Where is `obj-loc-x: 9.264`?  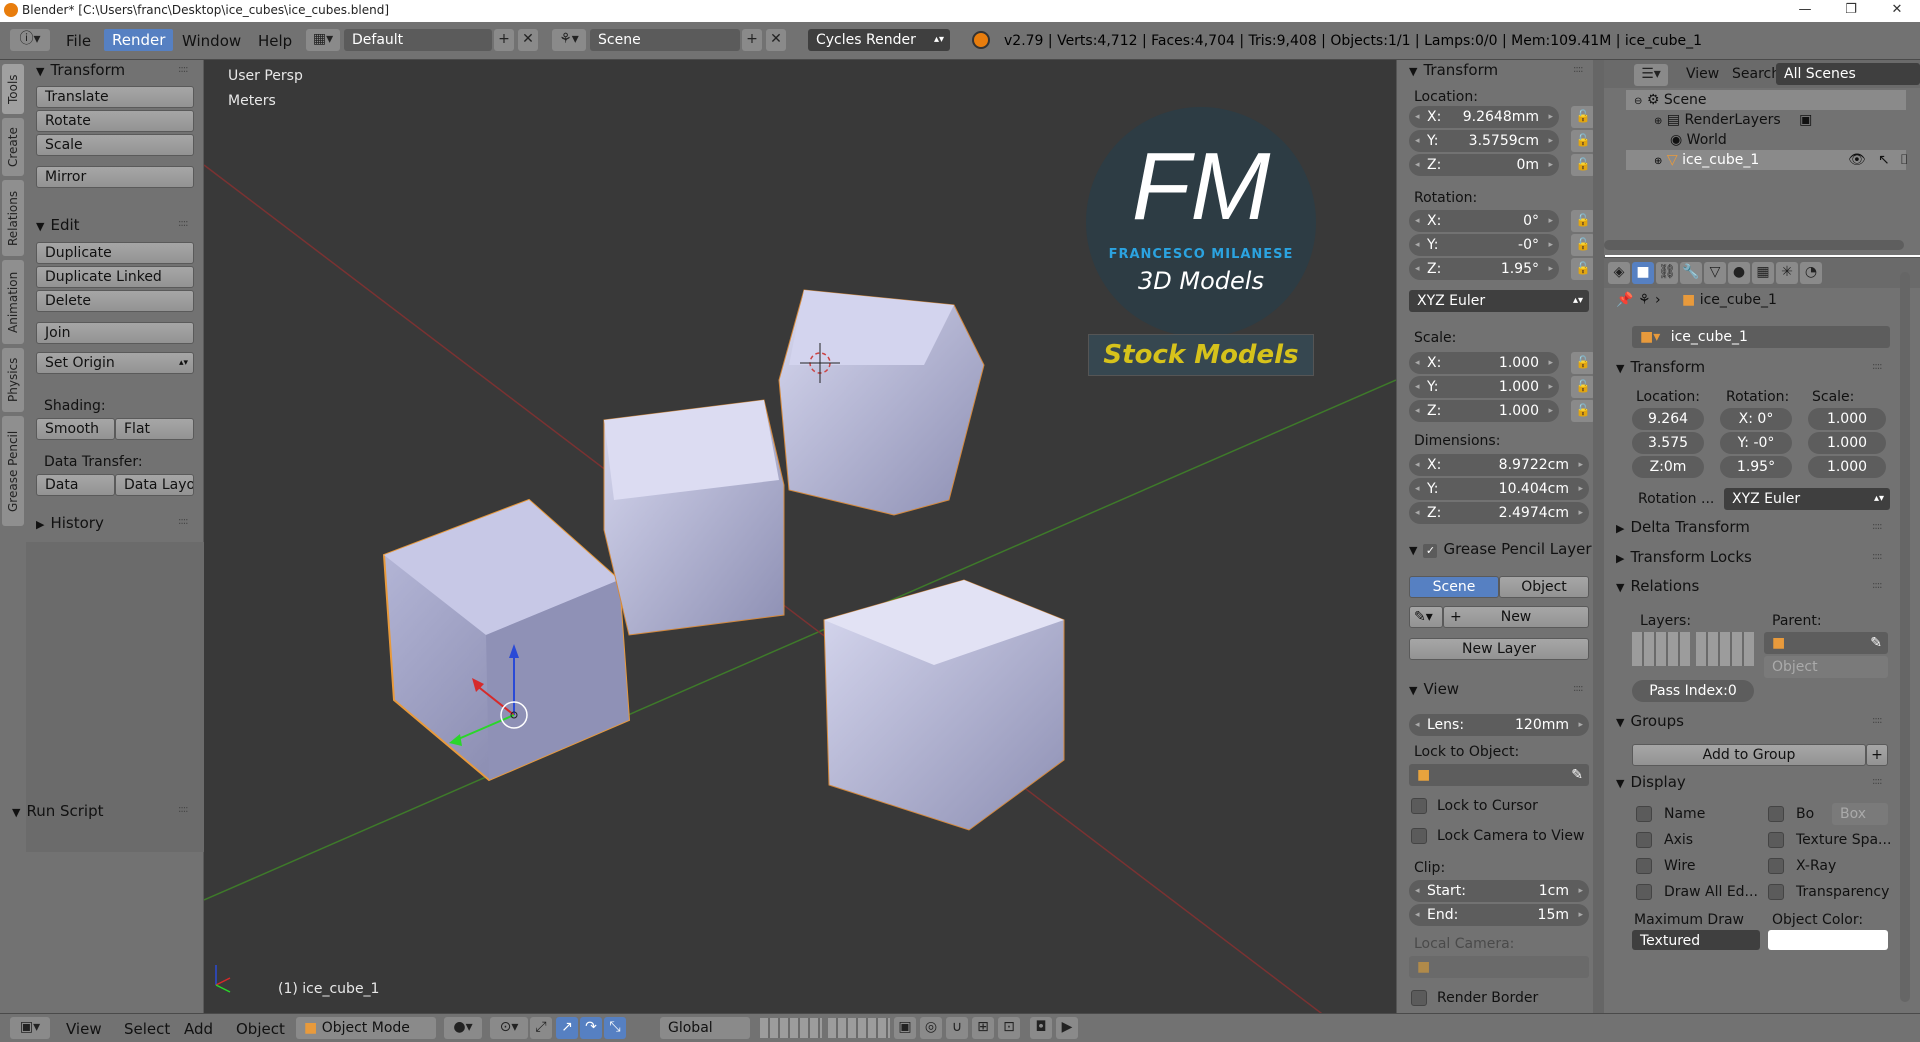 obj-loc-x: 9.264 is located at coordinates (1668, 419).